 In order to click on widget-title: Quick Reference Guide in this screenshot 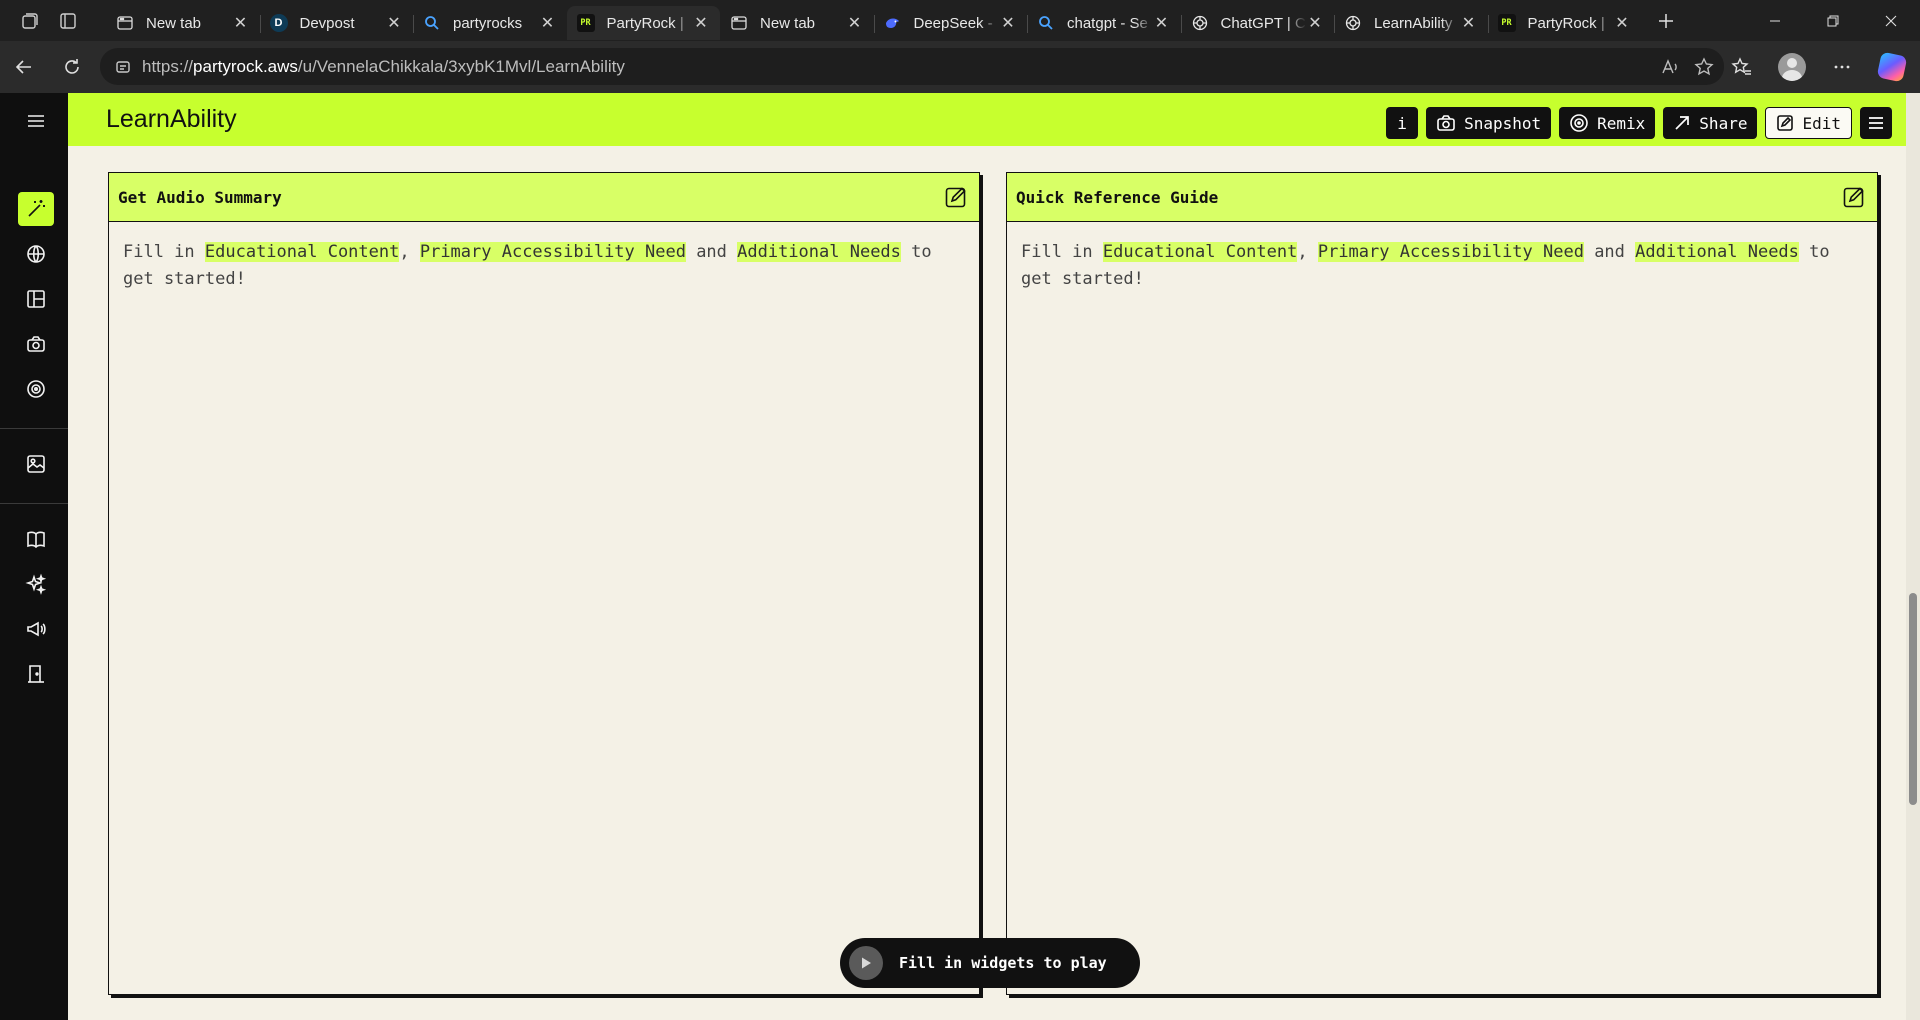, I will do `click(1117, 197)`.